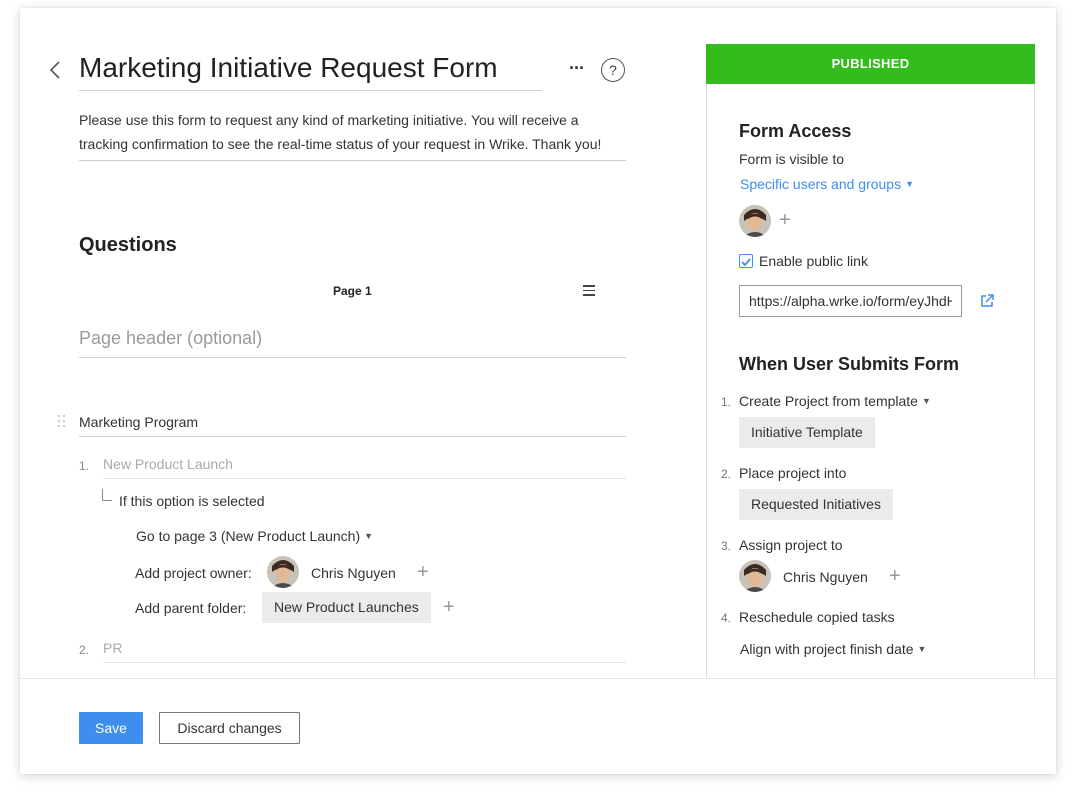 Image resolution: width=1076 pixels, height=802 pixels. I want to click on step-create: Create Project from template ▼, so click(835, 401).